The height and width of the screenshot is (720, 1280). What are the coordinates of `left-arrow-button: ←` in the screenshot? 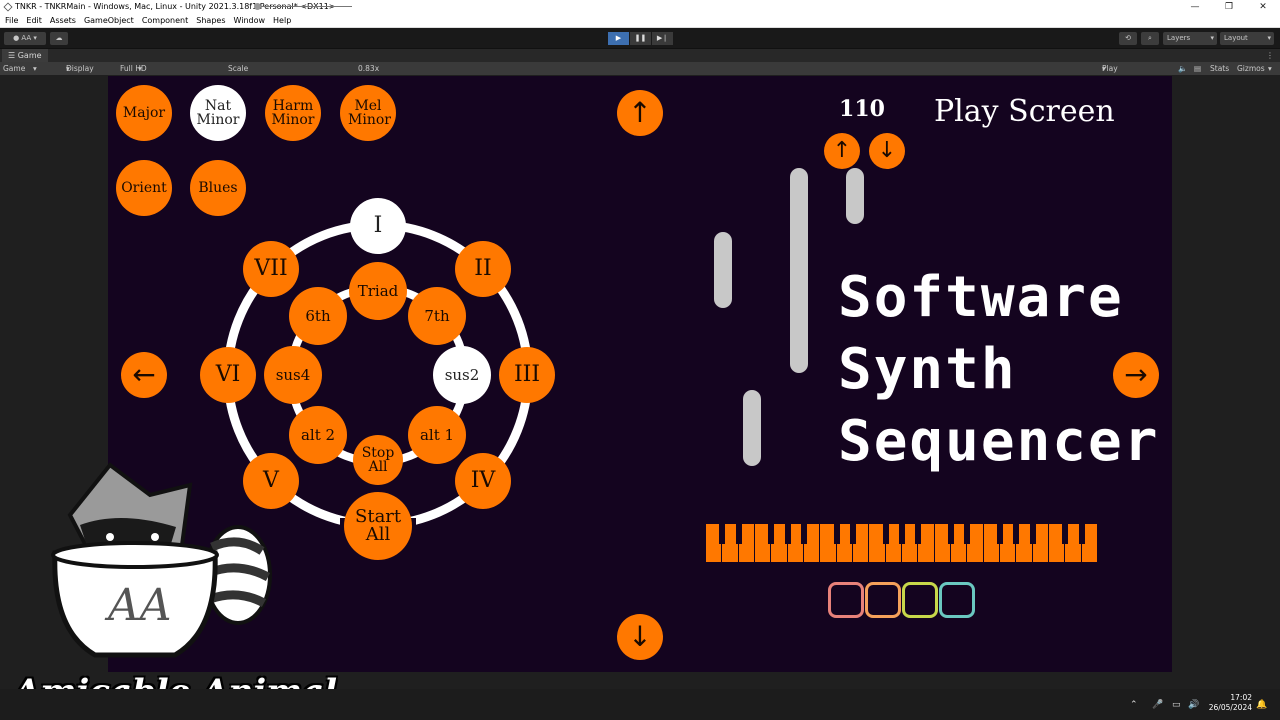 It's located at (144, 375).